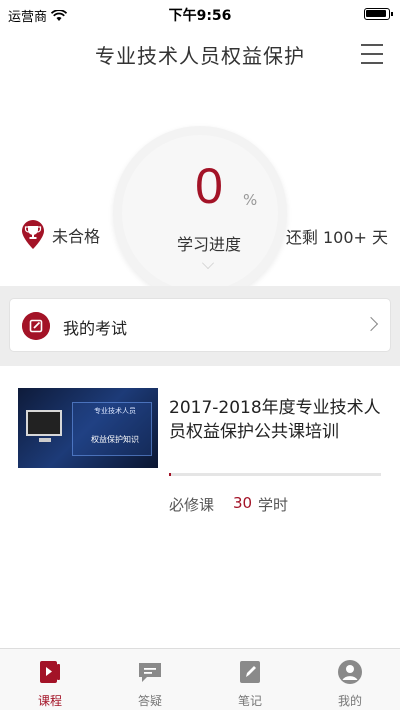 This screenshot has height=710, width=400. What do you see at coordinates (208, 244) in the screenshot?
I see `progress-label: 学习进度` at bounding box center [208, 244].